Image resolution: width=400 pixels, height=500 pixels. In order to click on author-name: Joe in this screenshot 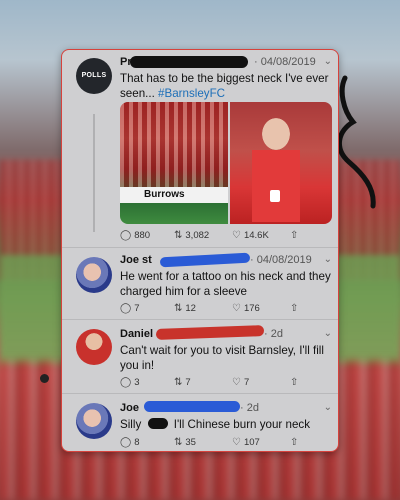, I will do `click(129, 408)`.